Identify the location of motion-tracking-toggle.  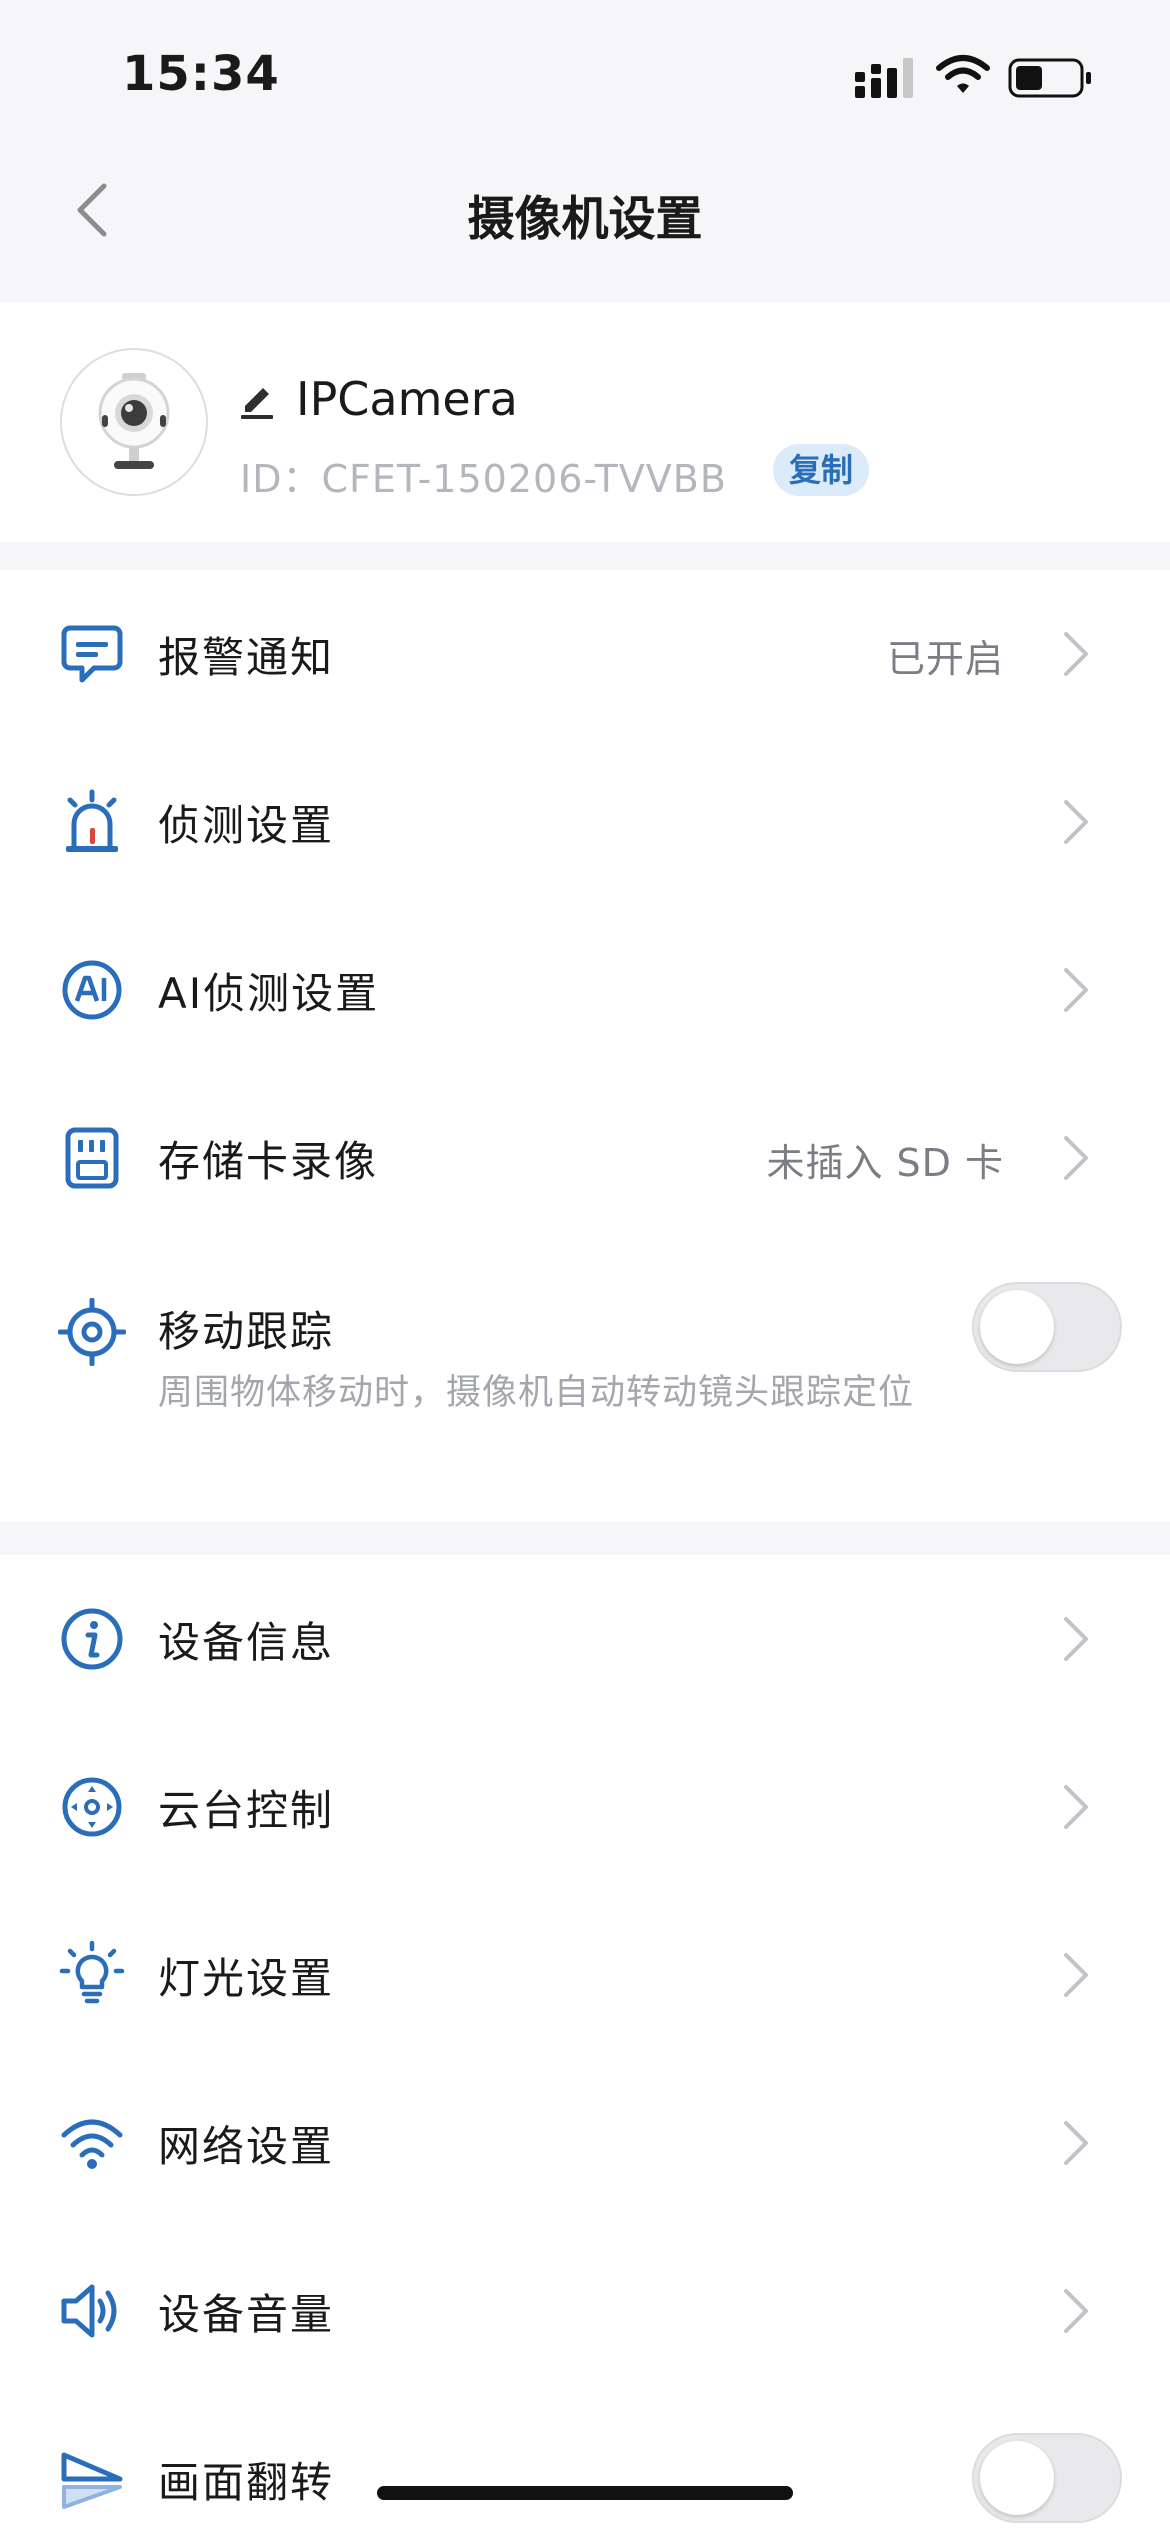
(1047, 1327).